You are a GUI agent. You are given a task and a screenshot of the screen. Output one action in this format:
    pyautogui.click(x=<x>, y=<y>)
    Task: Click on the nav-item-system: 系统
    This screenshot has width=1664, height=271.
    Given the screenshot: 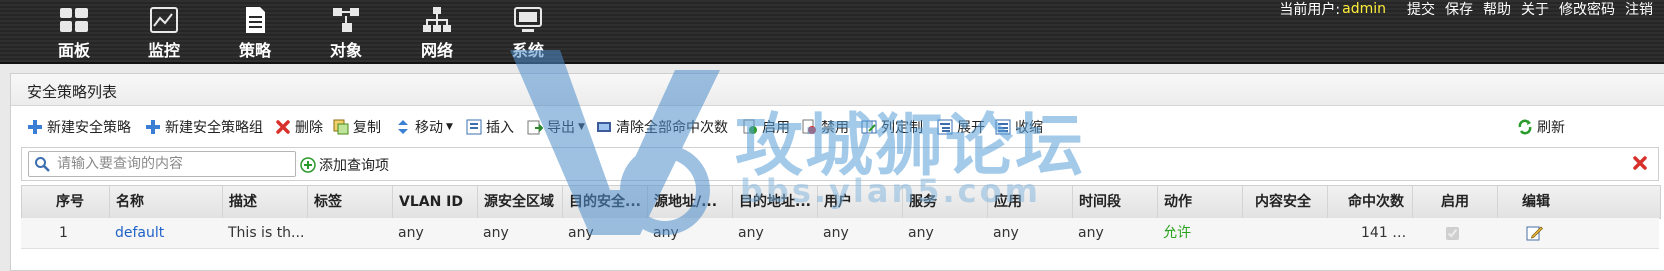 What is the action you would take?
    pyautogui.click(x=528, y=31)
    